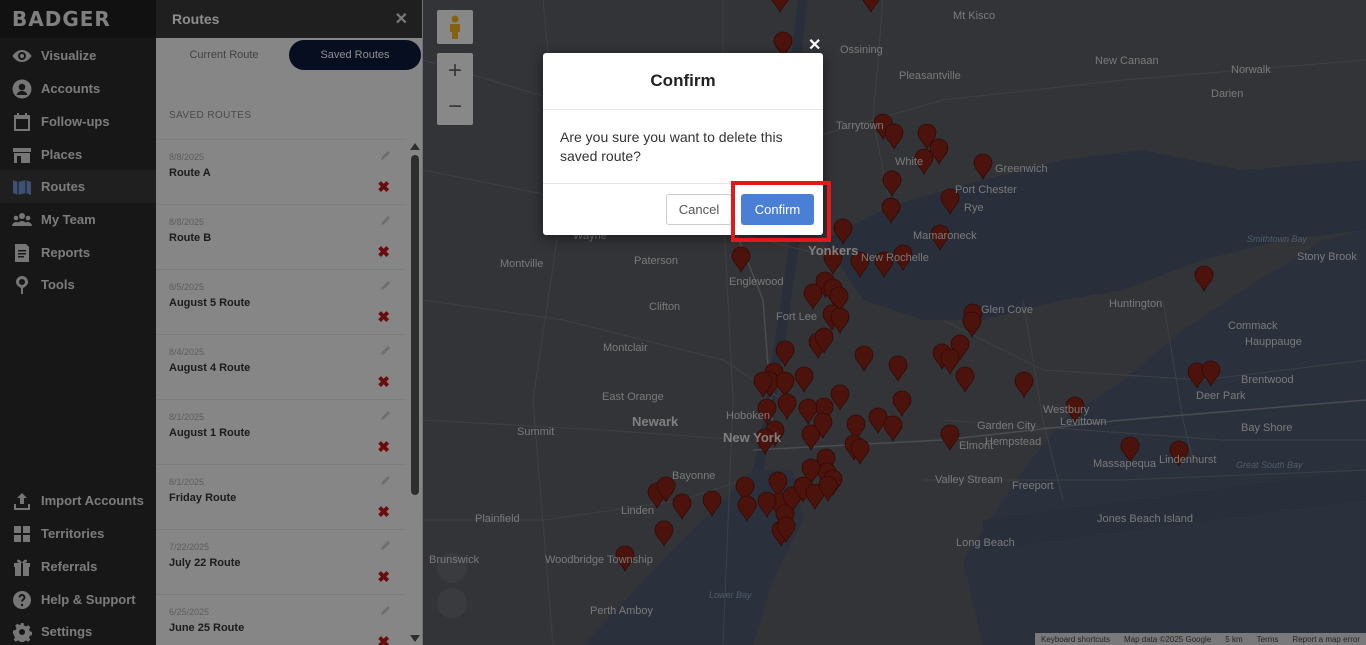 The image size is (1366, 645). What do you see at coordinates (814, 45) in the screenshot?
I see `dialog-close-icon: ✕` at bounding box center [814, 45].